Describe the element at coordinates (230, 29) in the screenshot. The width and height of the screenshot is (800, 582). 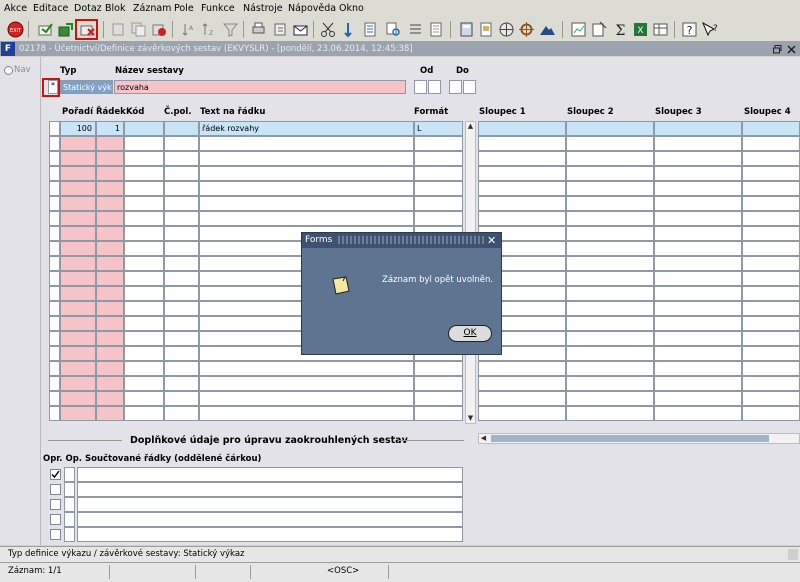
I see `filter-icon` at that location.